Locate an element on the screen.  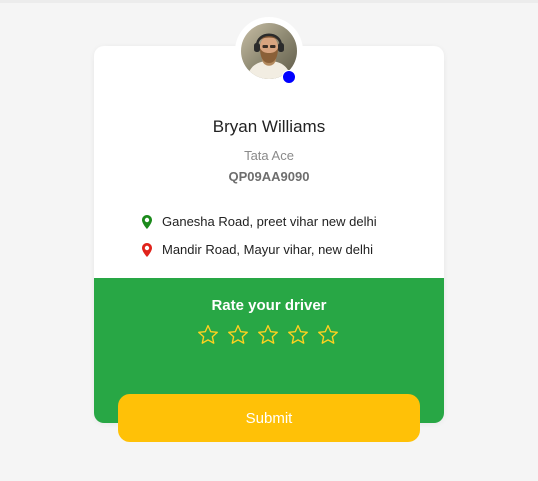
avatar-container is located at coordinates (269, 51).